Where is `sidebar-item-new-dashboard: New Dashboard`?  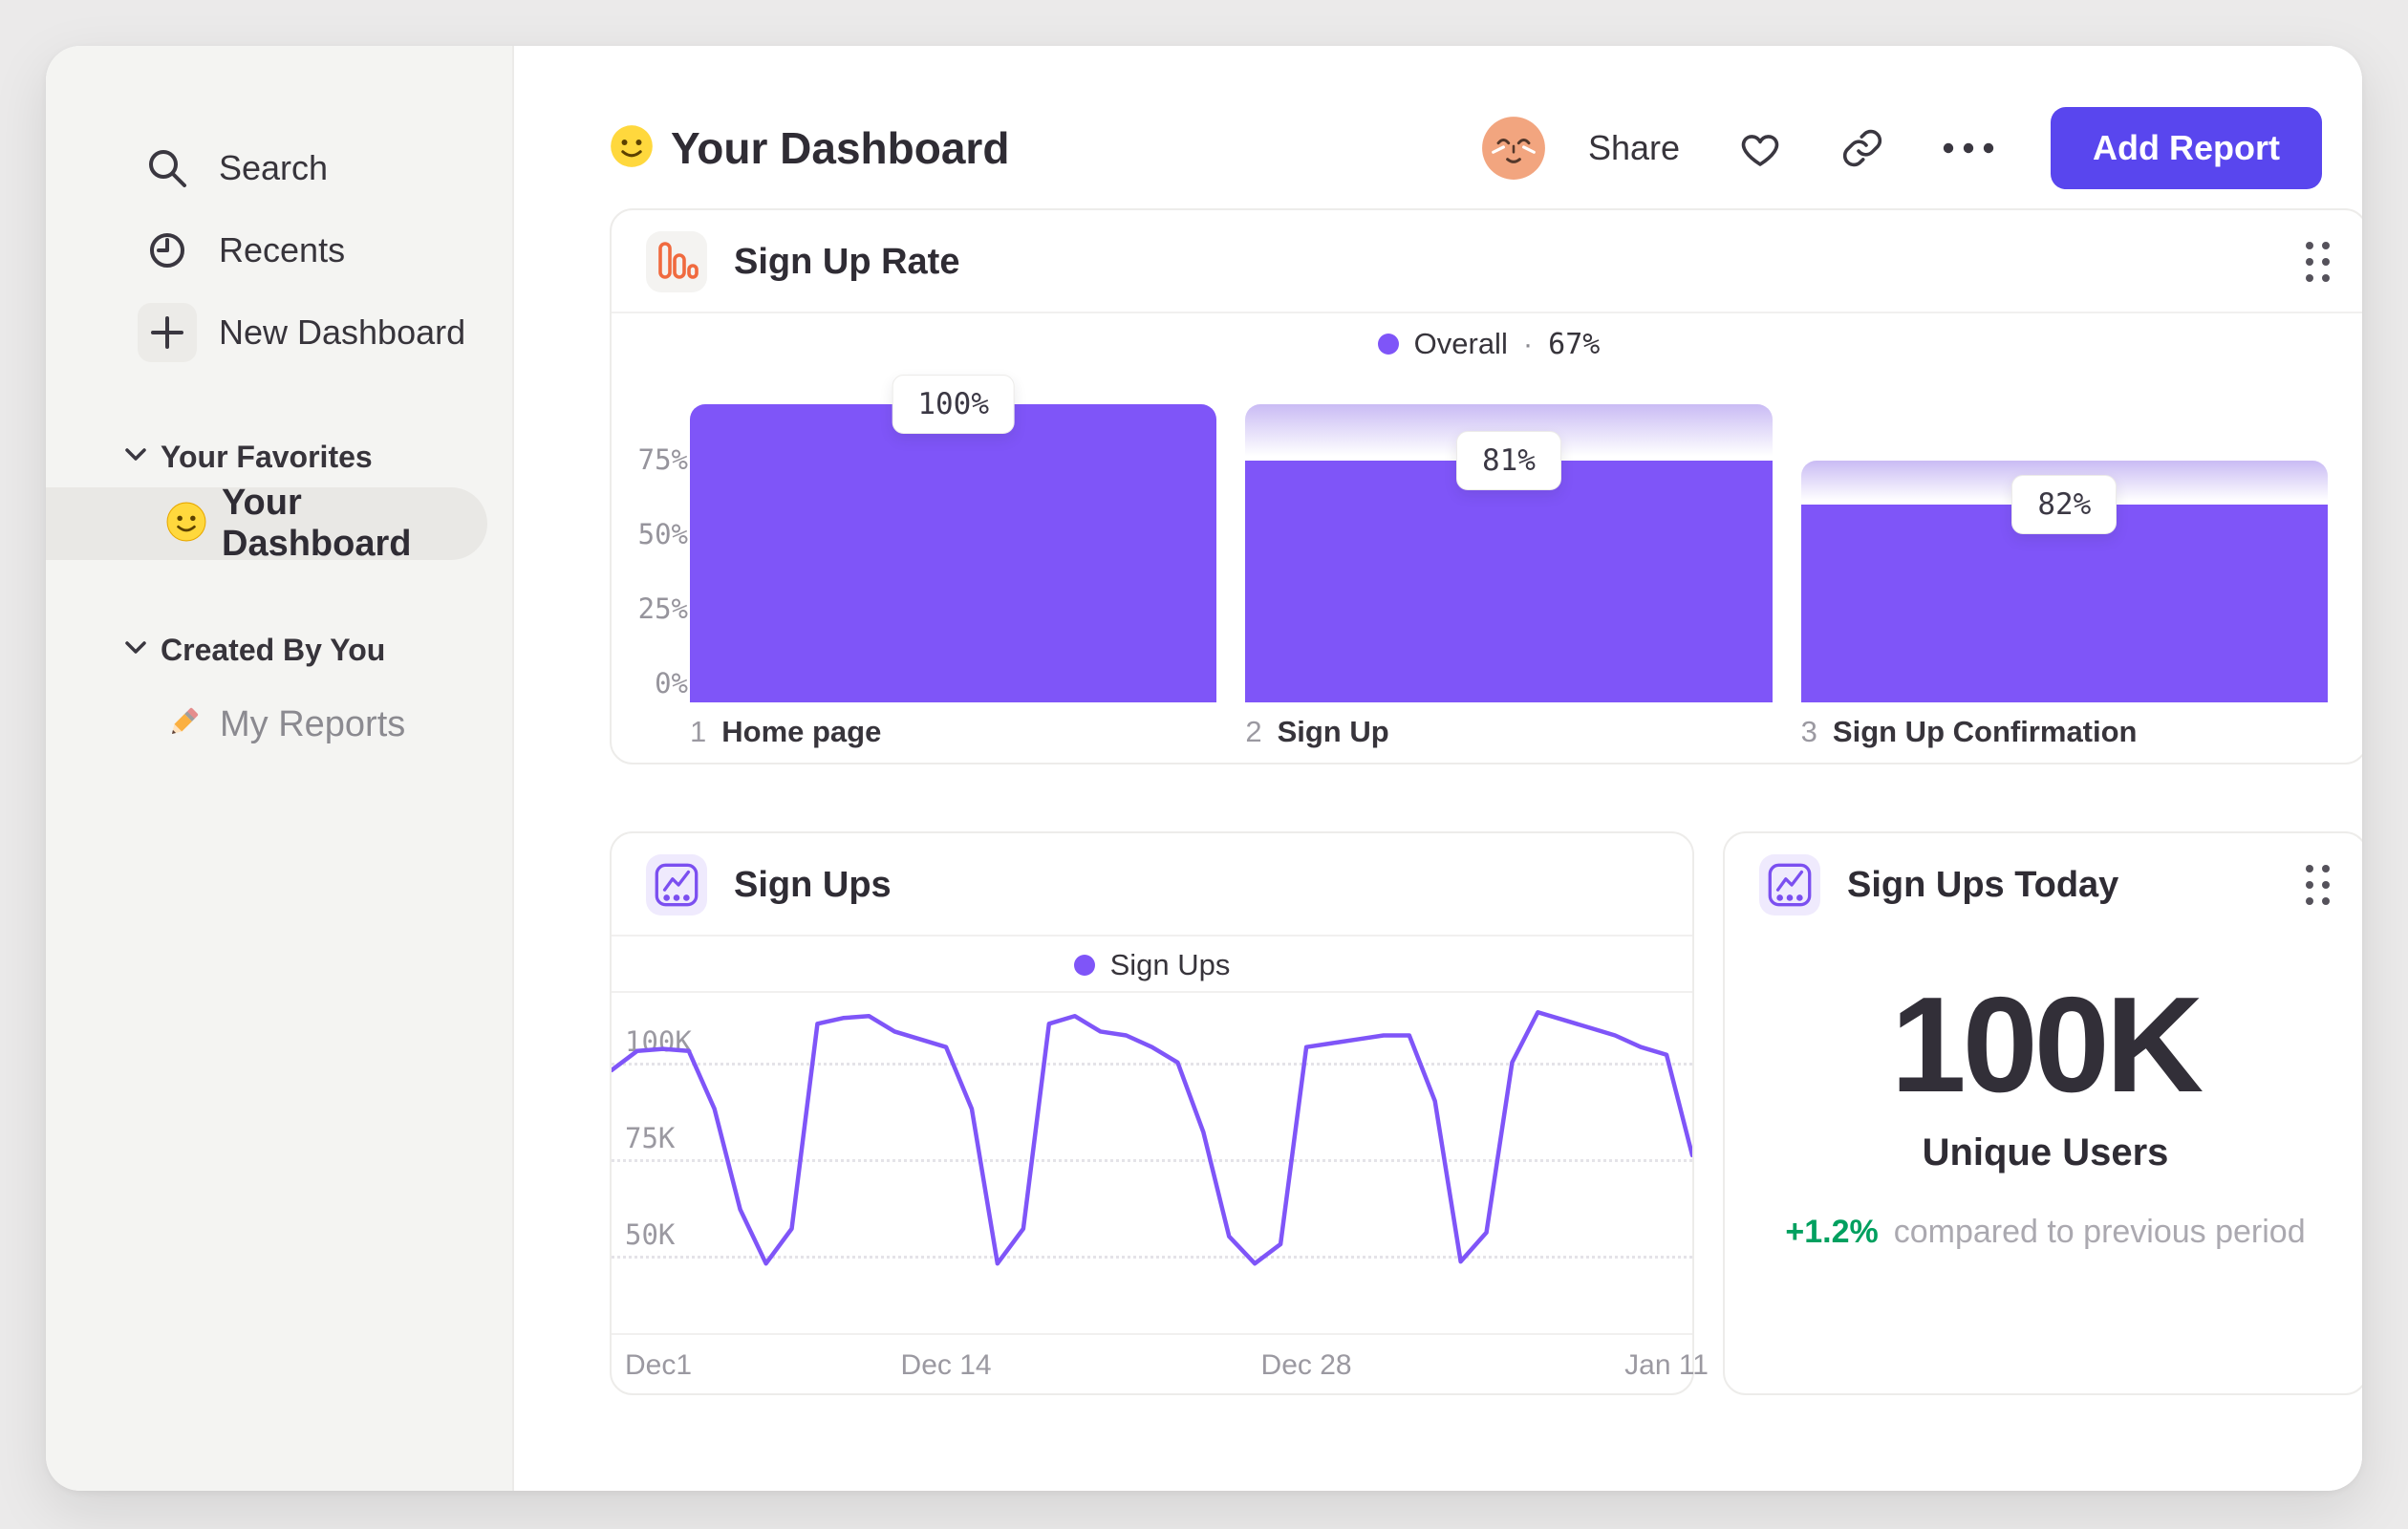
sidebar-item-new-dashboard: New Dashboard is located at coordinates (279, 332).